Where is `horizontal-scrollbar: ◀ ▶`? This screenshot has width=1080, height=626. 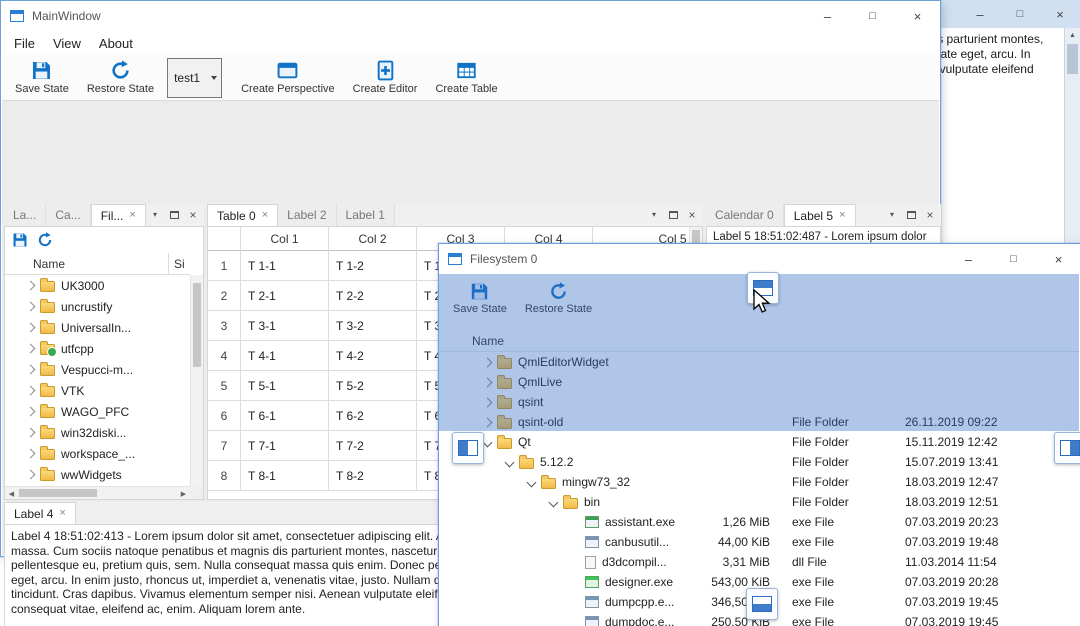
horizontal-scrollbar: ◀ ▶ is located at coordinates (97, 492).